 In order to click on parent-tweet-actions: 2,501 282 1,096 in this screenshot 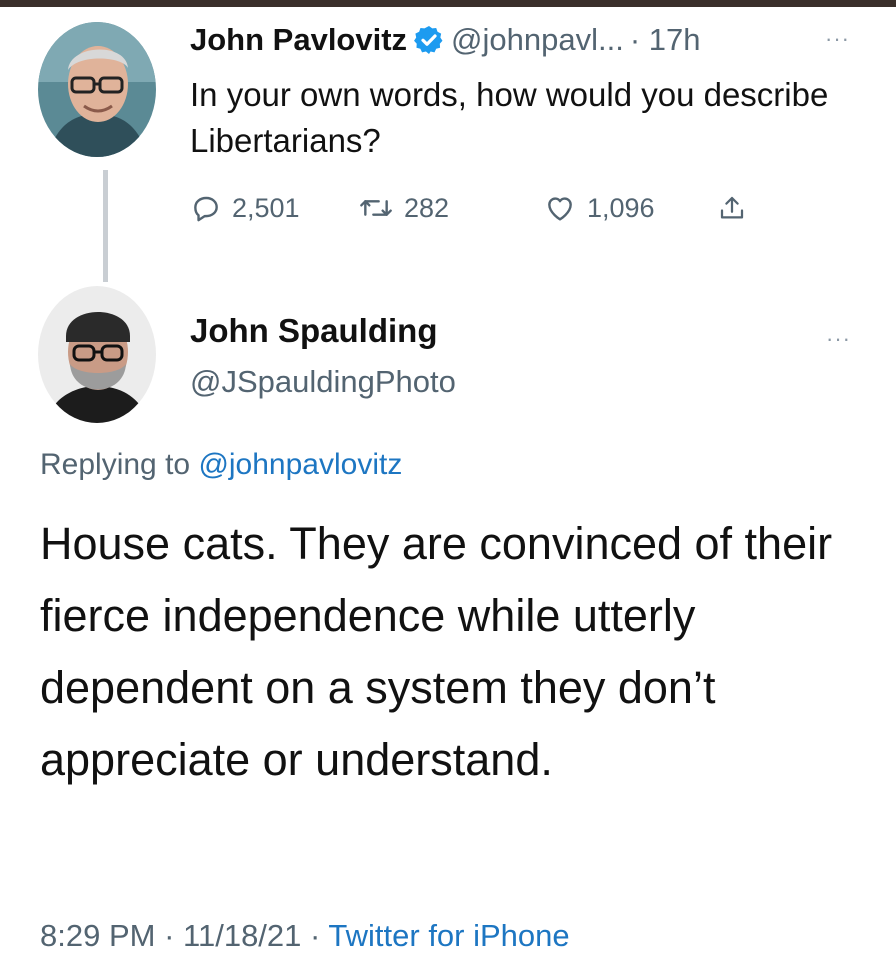, I will do `click(490, 208)`.